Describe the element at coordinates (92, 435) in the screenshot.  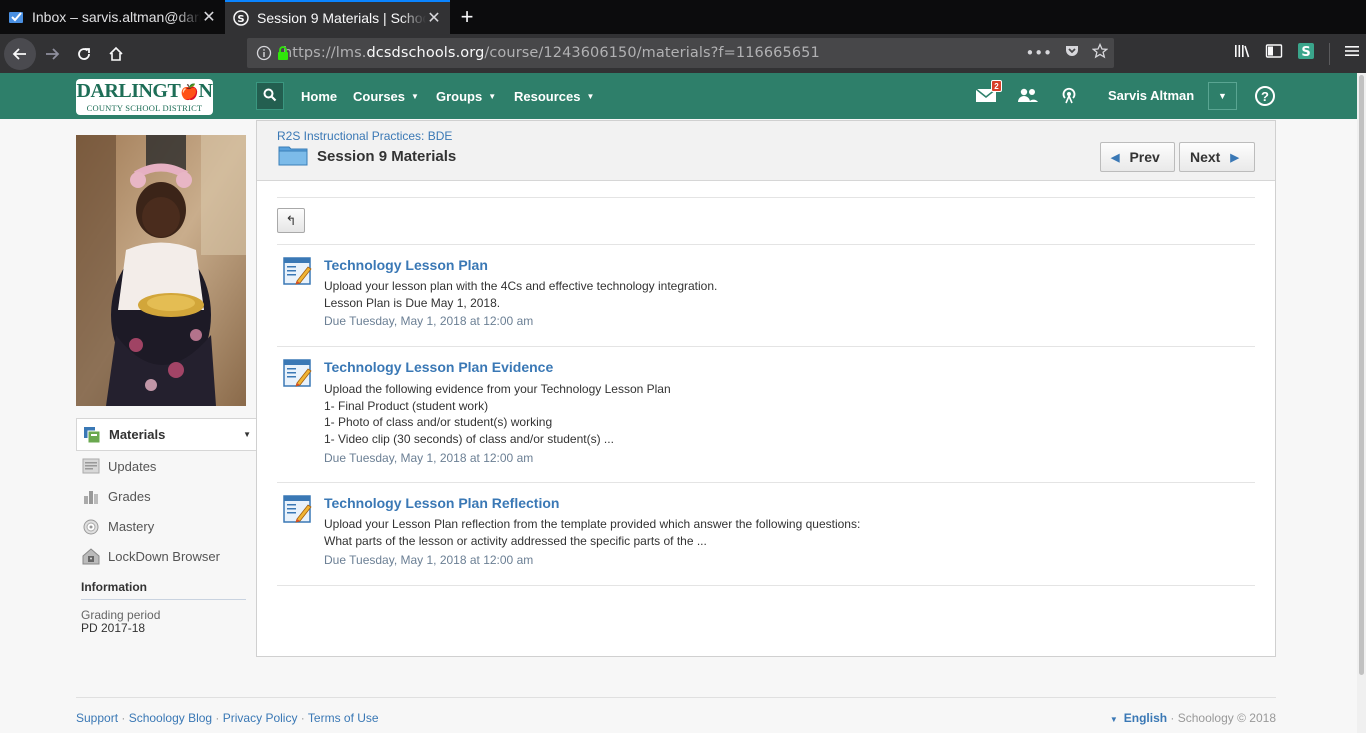
I see `materials-icon` at that location.